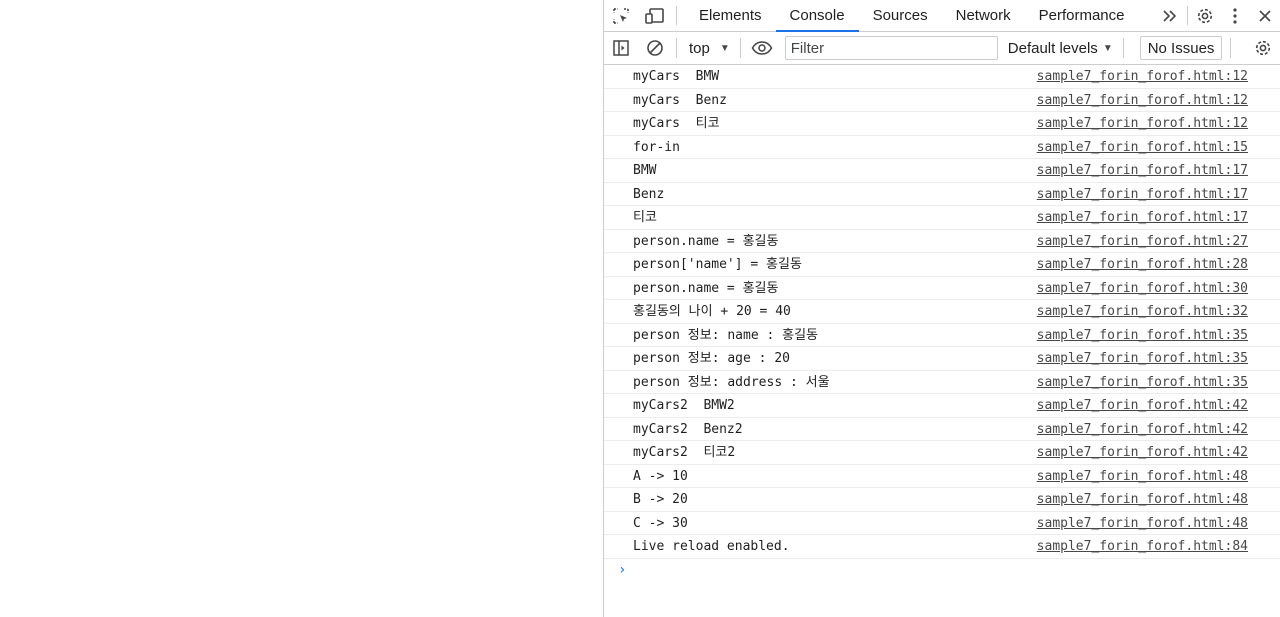 The height and width of the screenshot is (617, 1280). Describe the element at coordinates (1142, 288) in the screenshot. I see `log-source-link: sample7_forin_forof.html:30` at that location.